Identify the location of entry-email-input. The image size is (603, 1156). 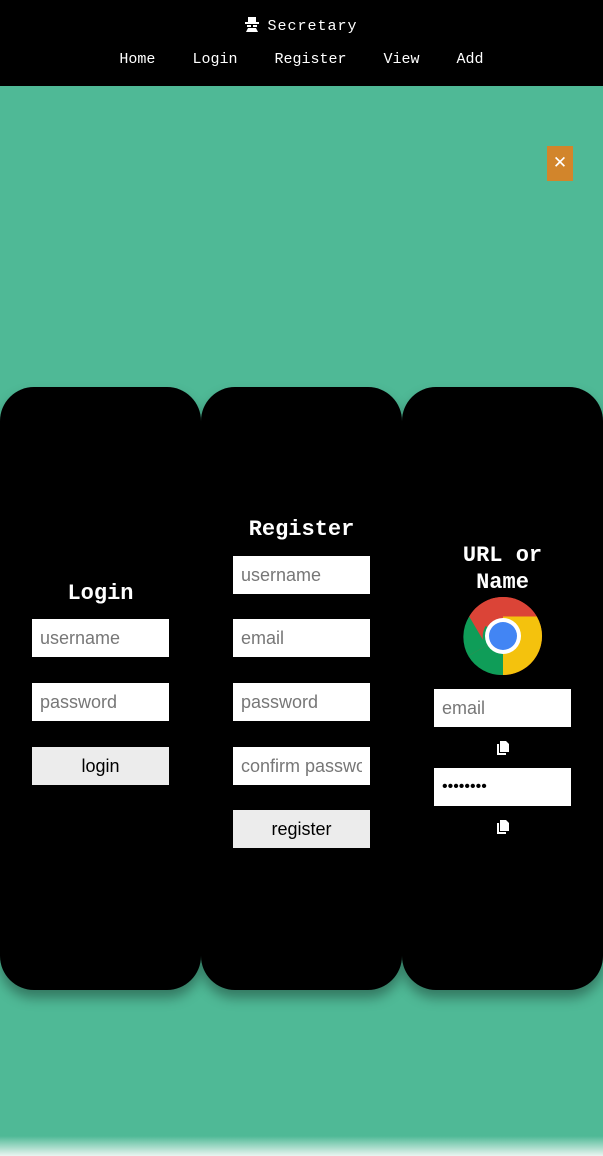
(502, 708).